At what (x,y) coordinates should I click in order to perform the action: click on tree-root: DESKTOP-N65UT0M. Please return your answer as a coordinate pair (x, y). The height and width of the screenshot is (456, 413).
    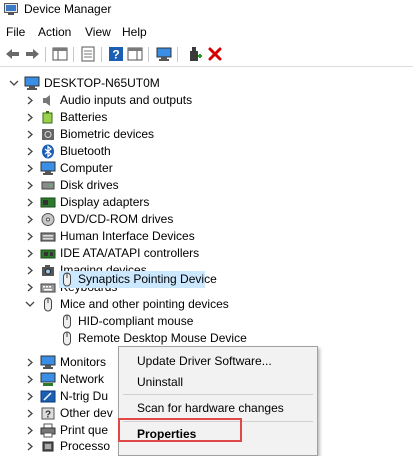
    Looking at the image, I should click on (158, 83).